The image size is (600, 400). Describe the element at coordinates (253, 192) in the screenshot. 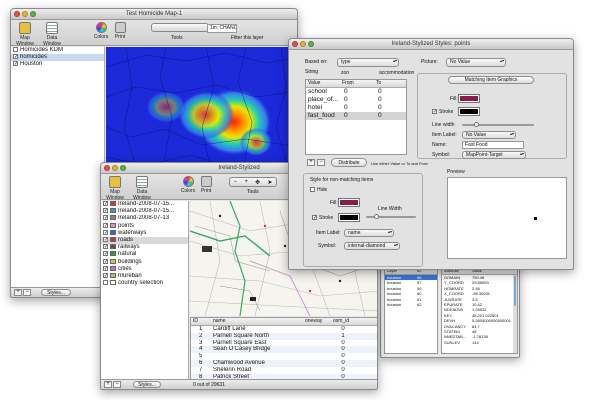

I see `tools-label: Tools` at that location.